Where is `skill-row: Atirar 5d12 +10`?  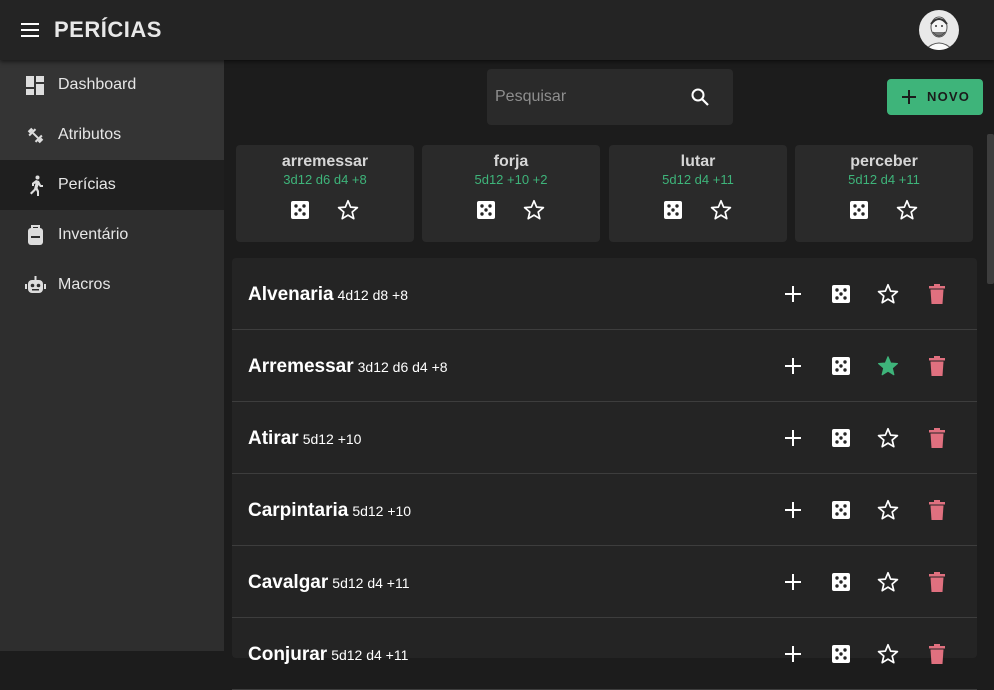 skill-row: Atirar 5d12 +10 is located at coordinates (604, 438).